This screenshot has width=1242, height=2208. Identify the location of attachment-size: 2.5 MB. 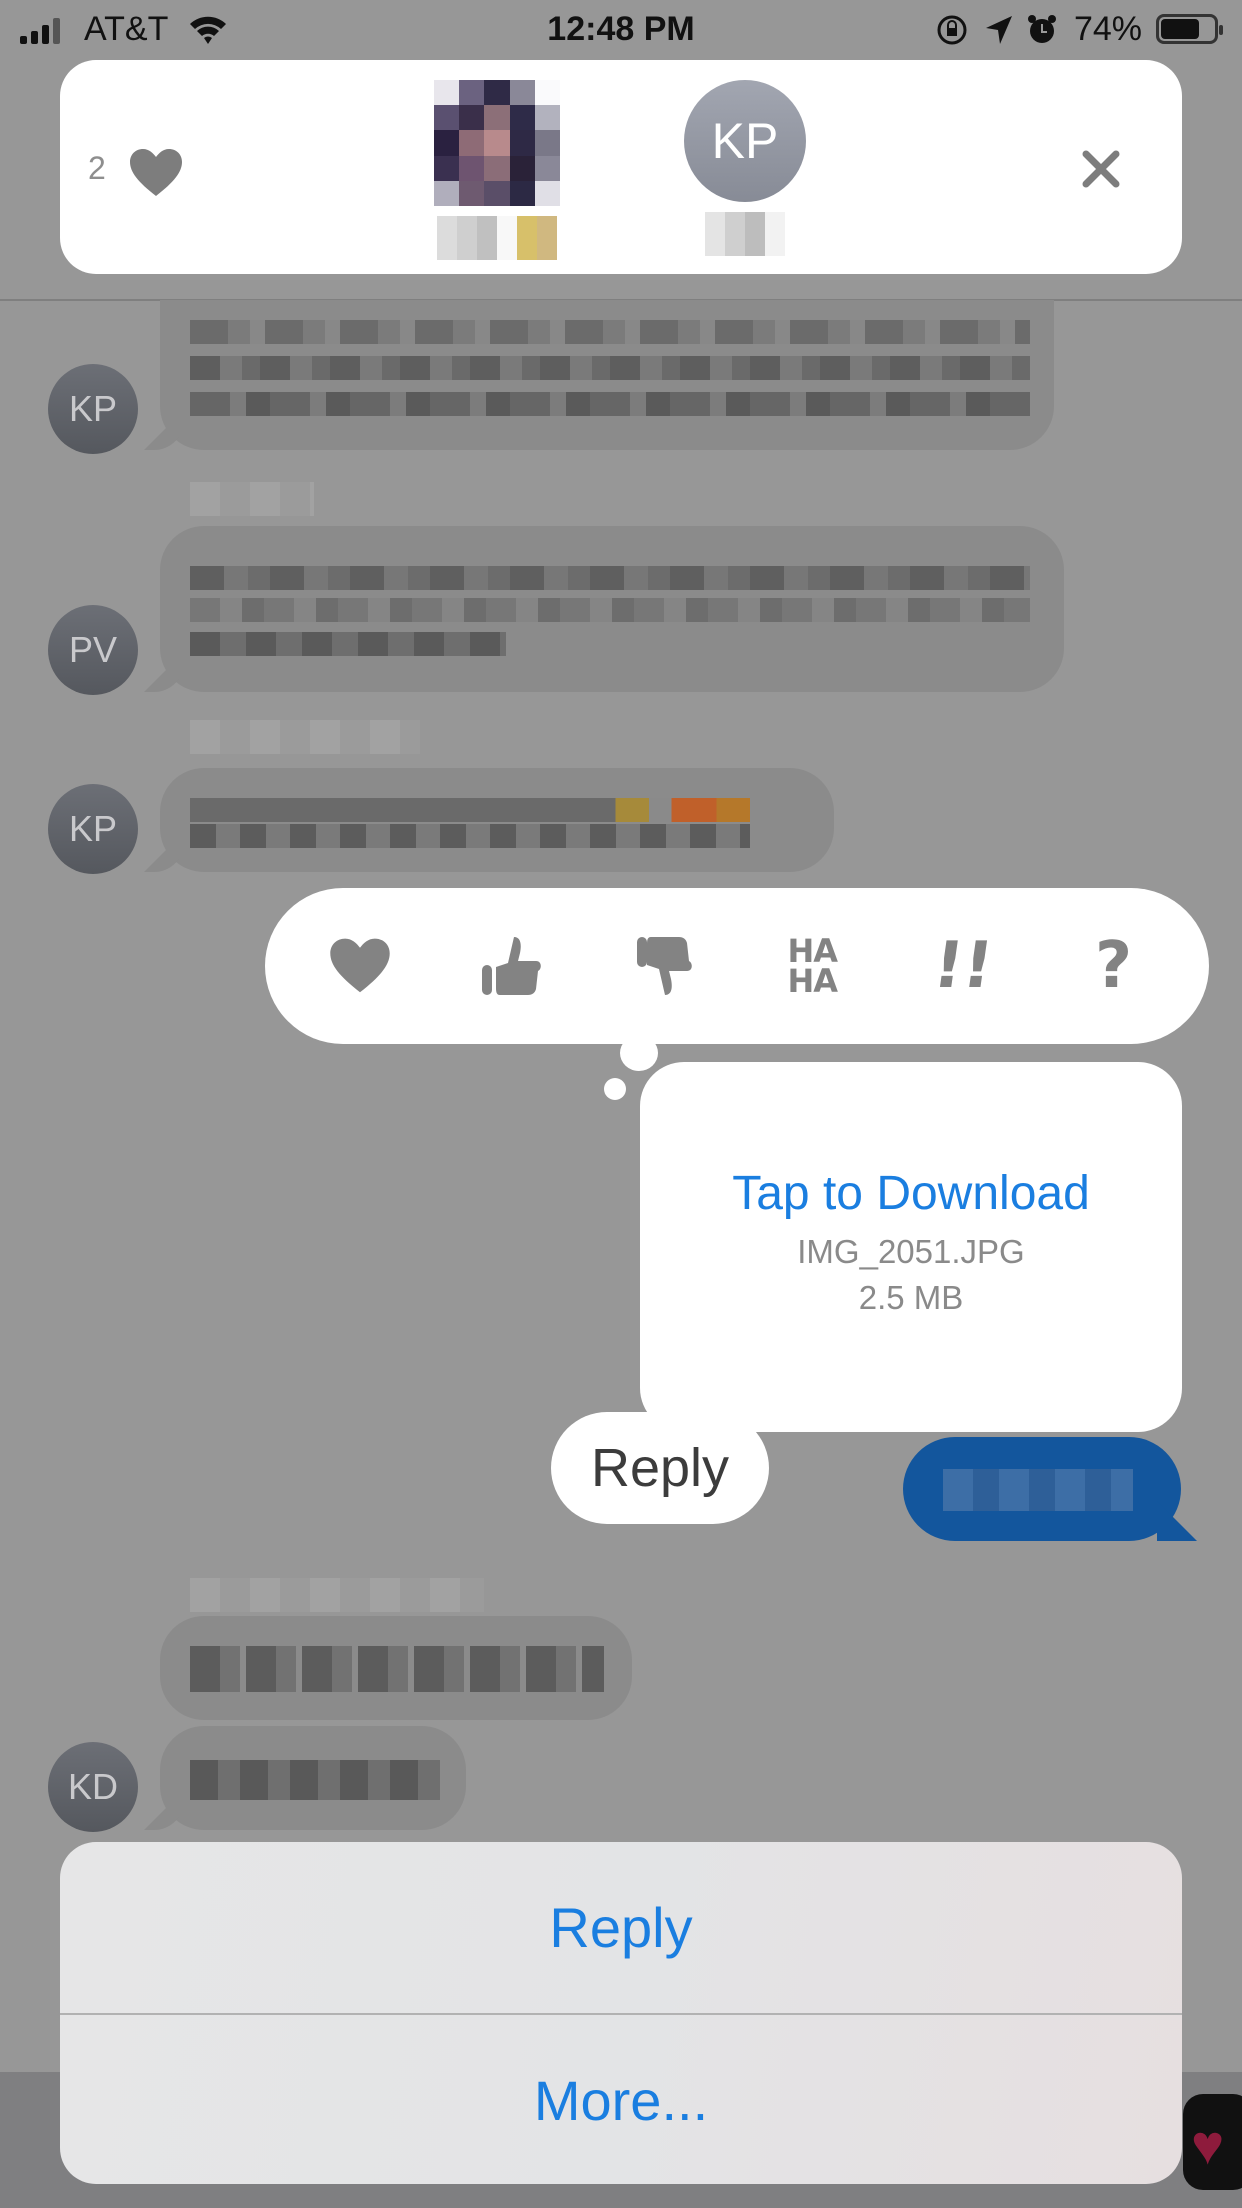
(911, 1297).